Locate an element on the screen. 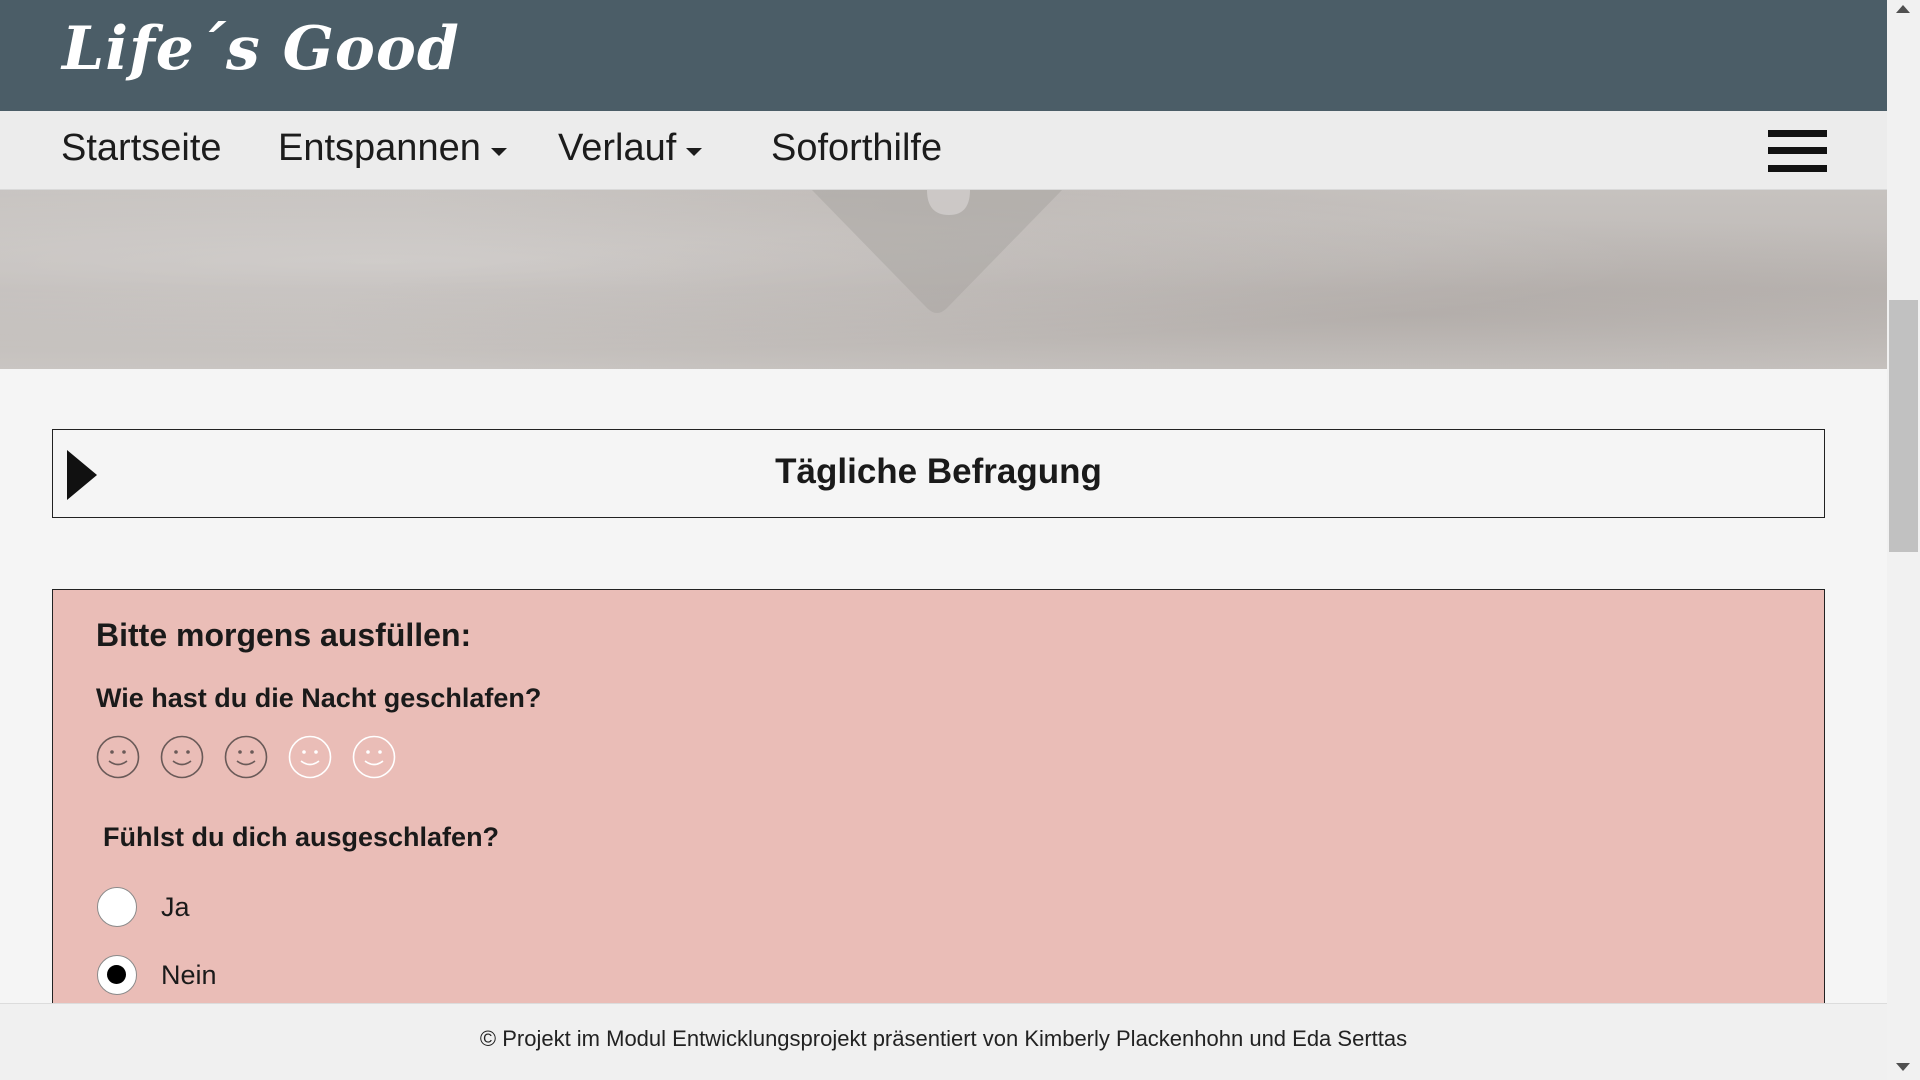 The height and width of the screenshot is (1080, 1920). scrollbar-thumb is located at coordinates (1903, 426).